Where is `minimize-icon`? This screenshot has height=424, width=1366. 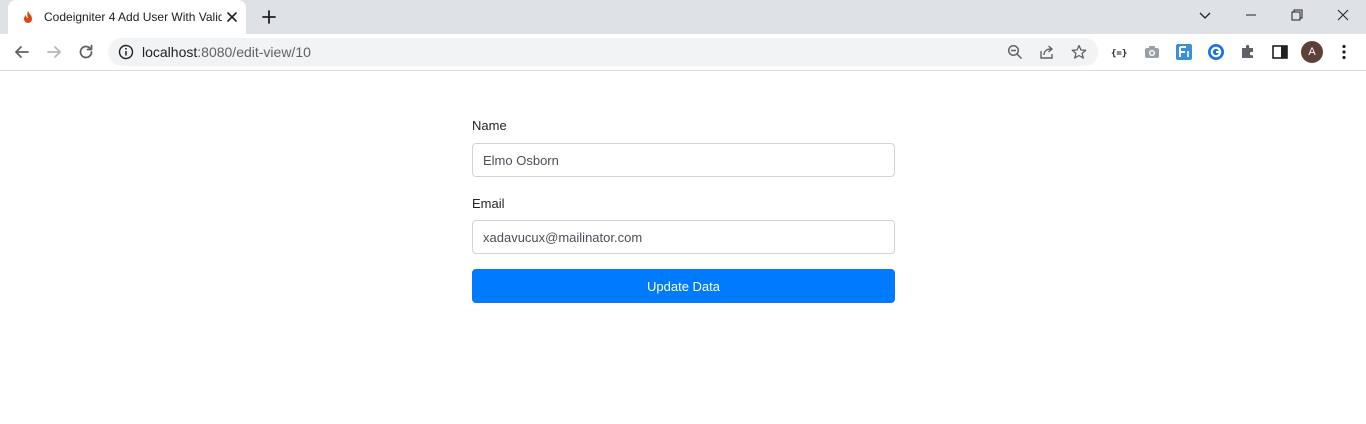 minimize-icon is located at coordinates (1251, 15).